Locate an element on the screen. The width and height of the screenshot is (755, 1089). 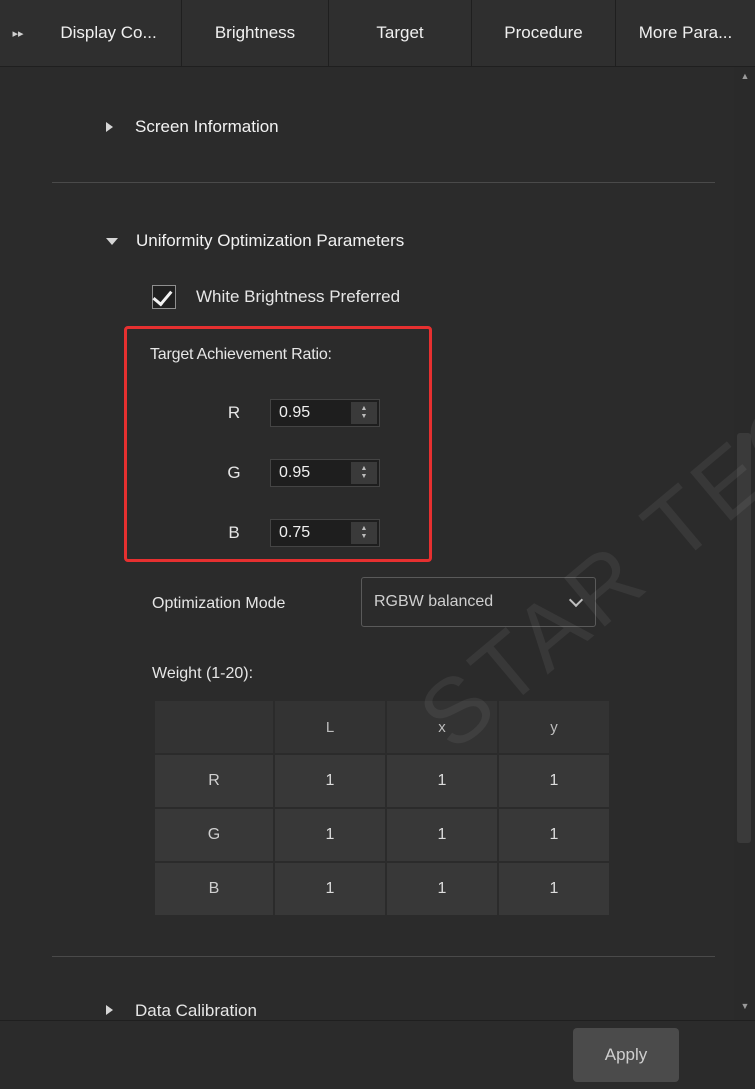
white-brightness-label: White Brightness Preferred is located at coordinates (298, 296).